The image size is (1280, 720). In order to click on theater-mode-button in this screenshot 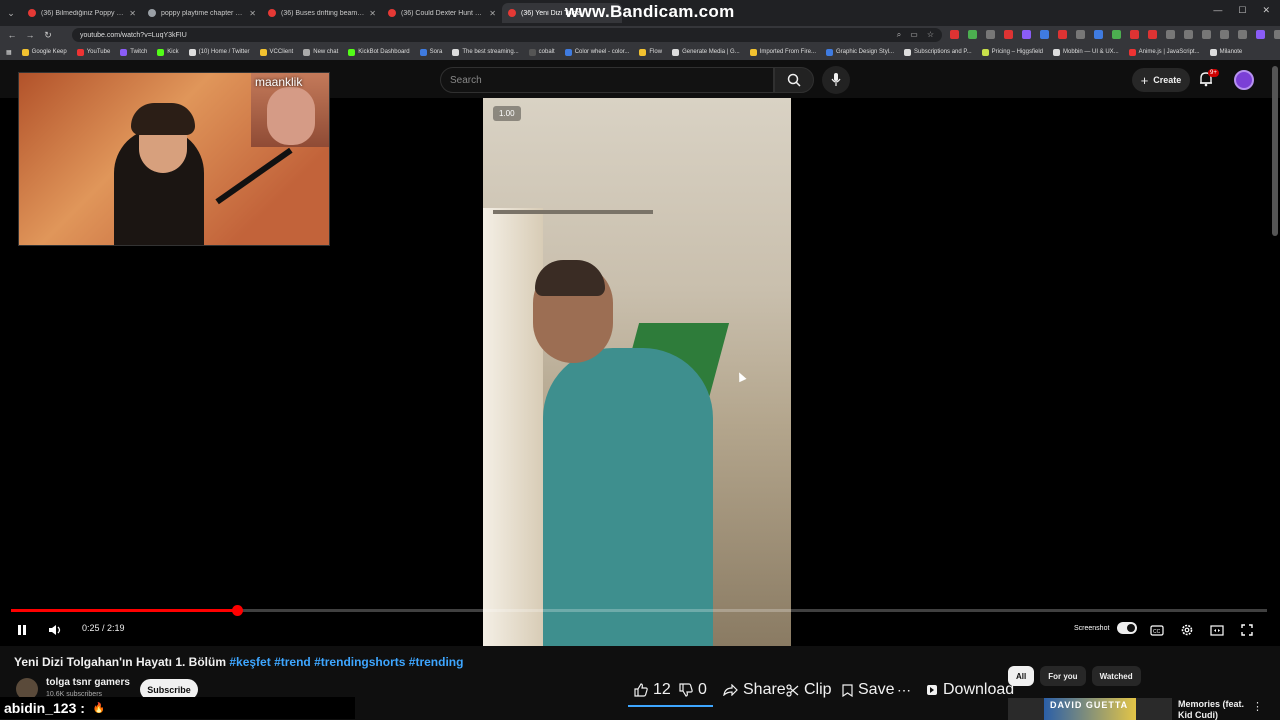, I will do `click(1217, 630)`.